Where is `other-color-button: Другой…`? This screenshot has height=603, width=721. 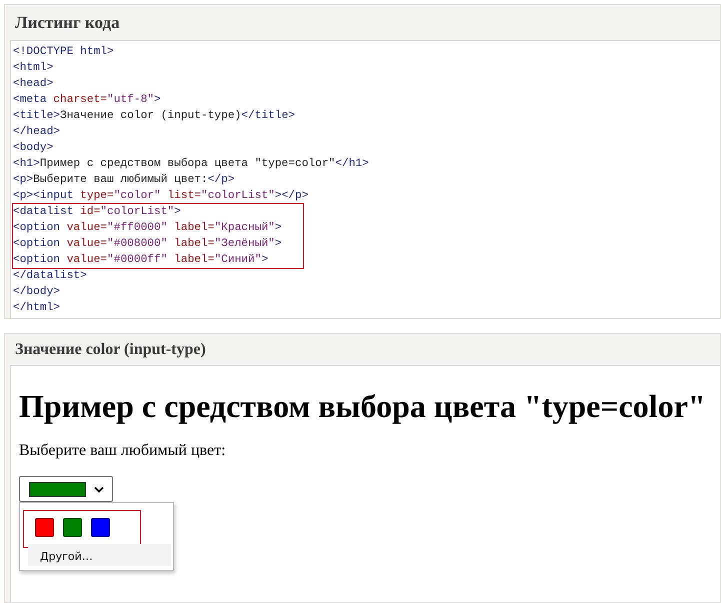
other-color-button: Другой… is located at coordinates (99, 555).